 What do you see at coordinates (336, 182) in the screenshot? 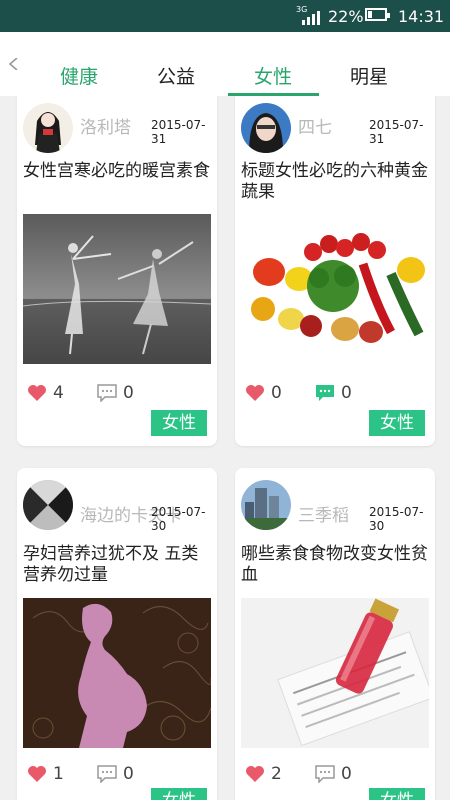
I see `post-title: 标题女性必吃的六种黄金蔬果` at bounding box center [336, 182].